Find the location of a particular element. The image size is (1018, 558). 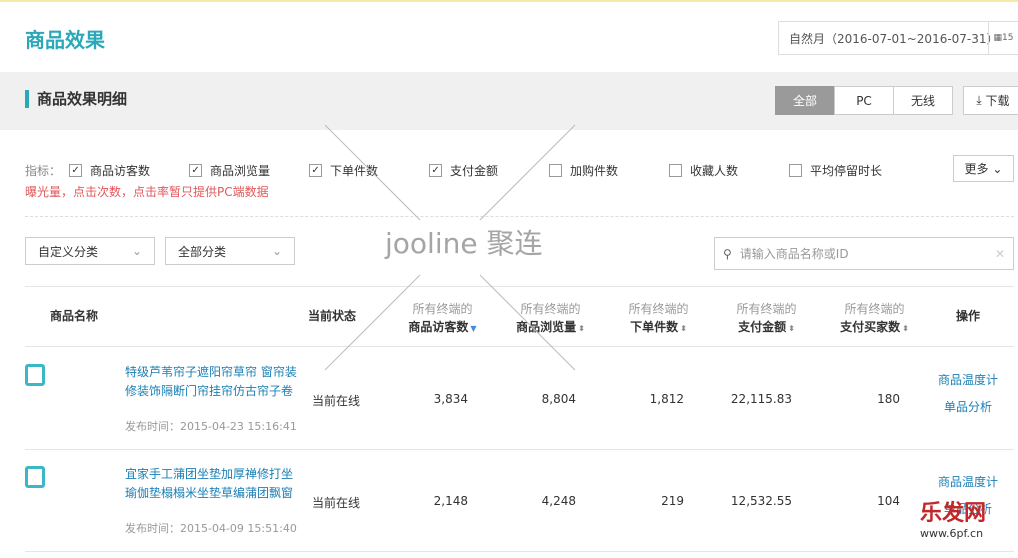

col-views: 所有终端的商品浏览量 ⬍ is located at coordinates (550, 319).